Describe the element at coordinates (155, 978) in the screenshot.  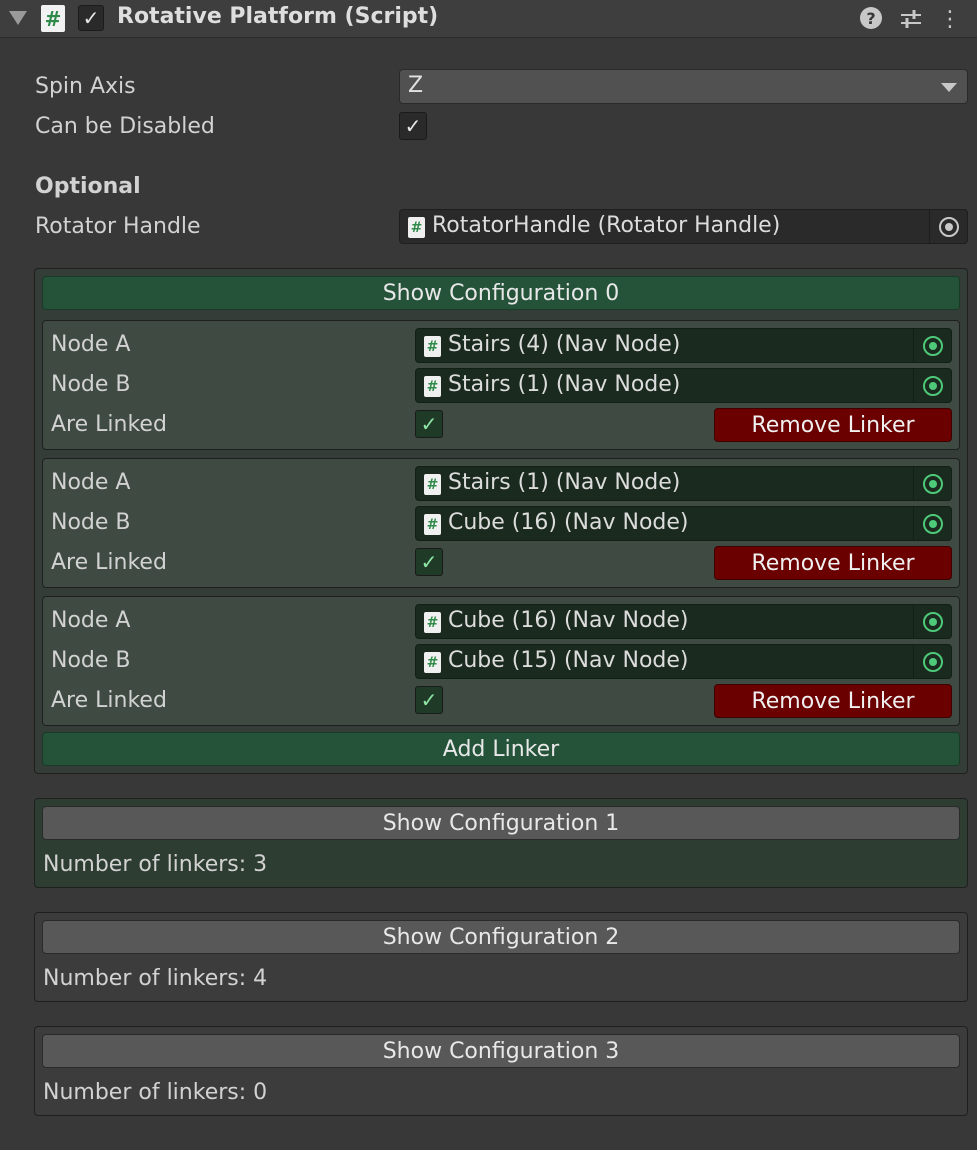
I see `linker-count-text: Number of linkers: 4` at that location.